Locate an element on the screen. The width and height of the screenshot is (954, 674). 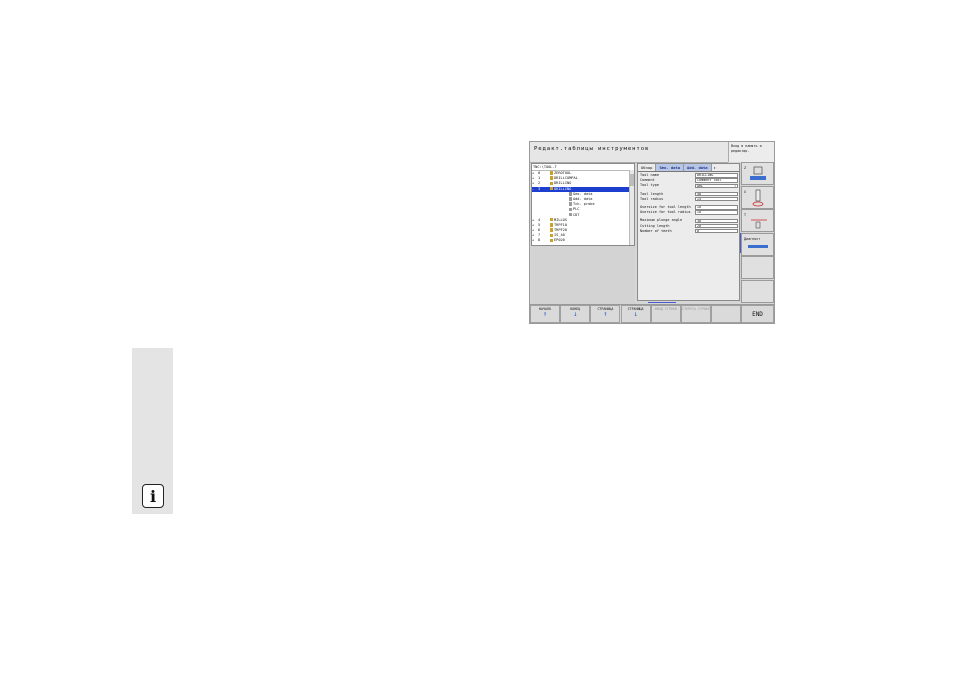
screen-header: Редакт.таблицы инструментов is located at coordinates (629, 152).